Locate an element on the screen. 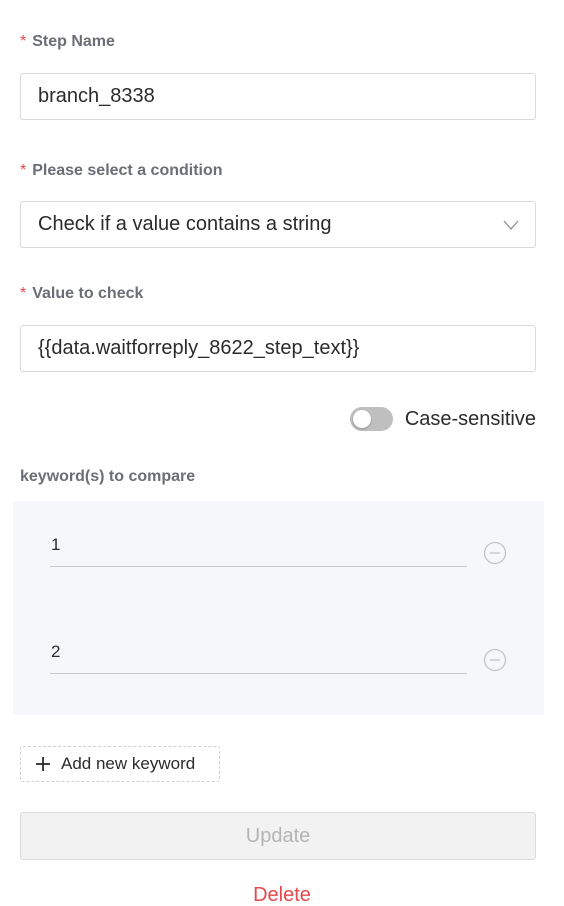 This screenshot has width=564, height=906. condition-select: Check if a value contains a string is located at coordinates (278, 224).